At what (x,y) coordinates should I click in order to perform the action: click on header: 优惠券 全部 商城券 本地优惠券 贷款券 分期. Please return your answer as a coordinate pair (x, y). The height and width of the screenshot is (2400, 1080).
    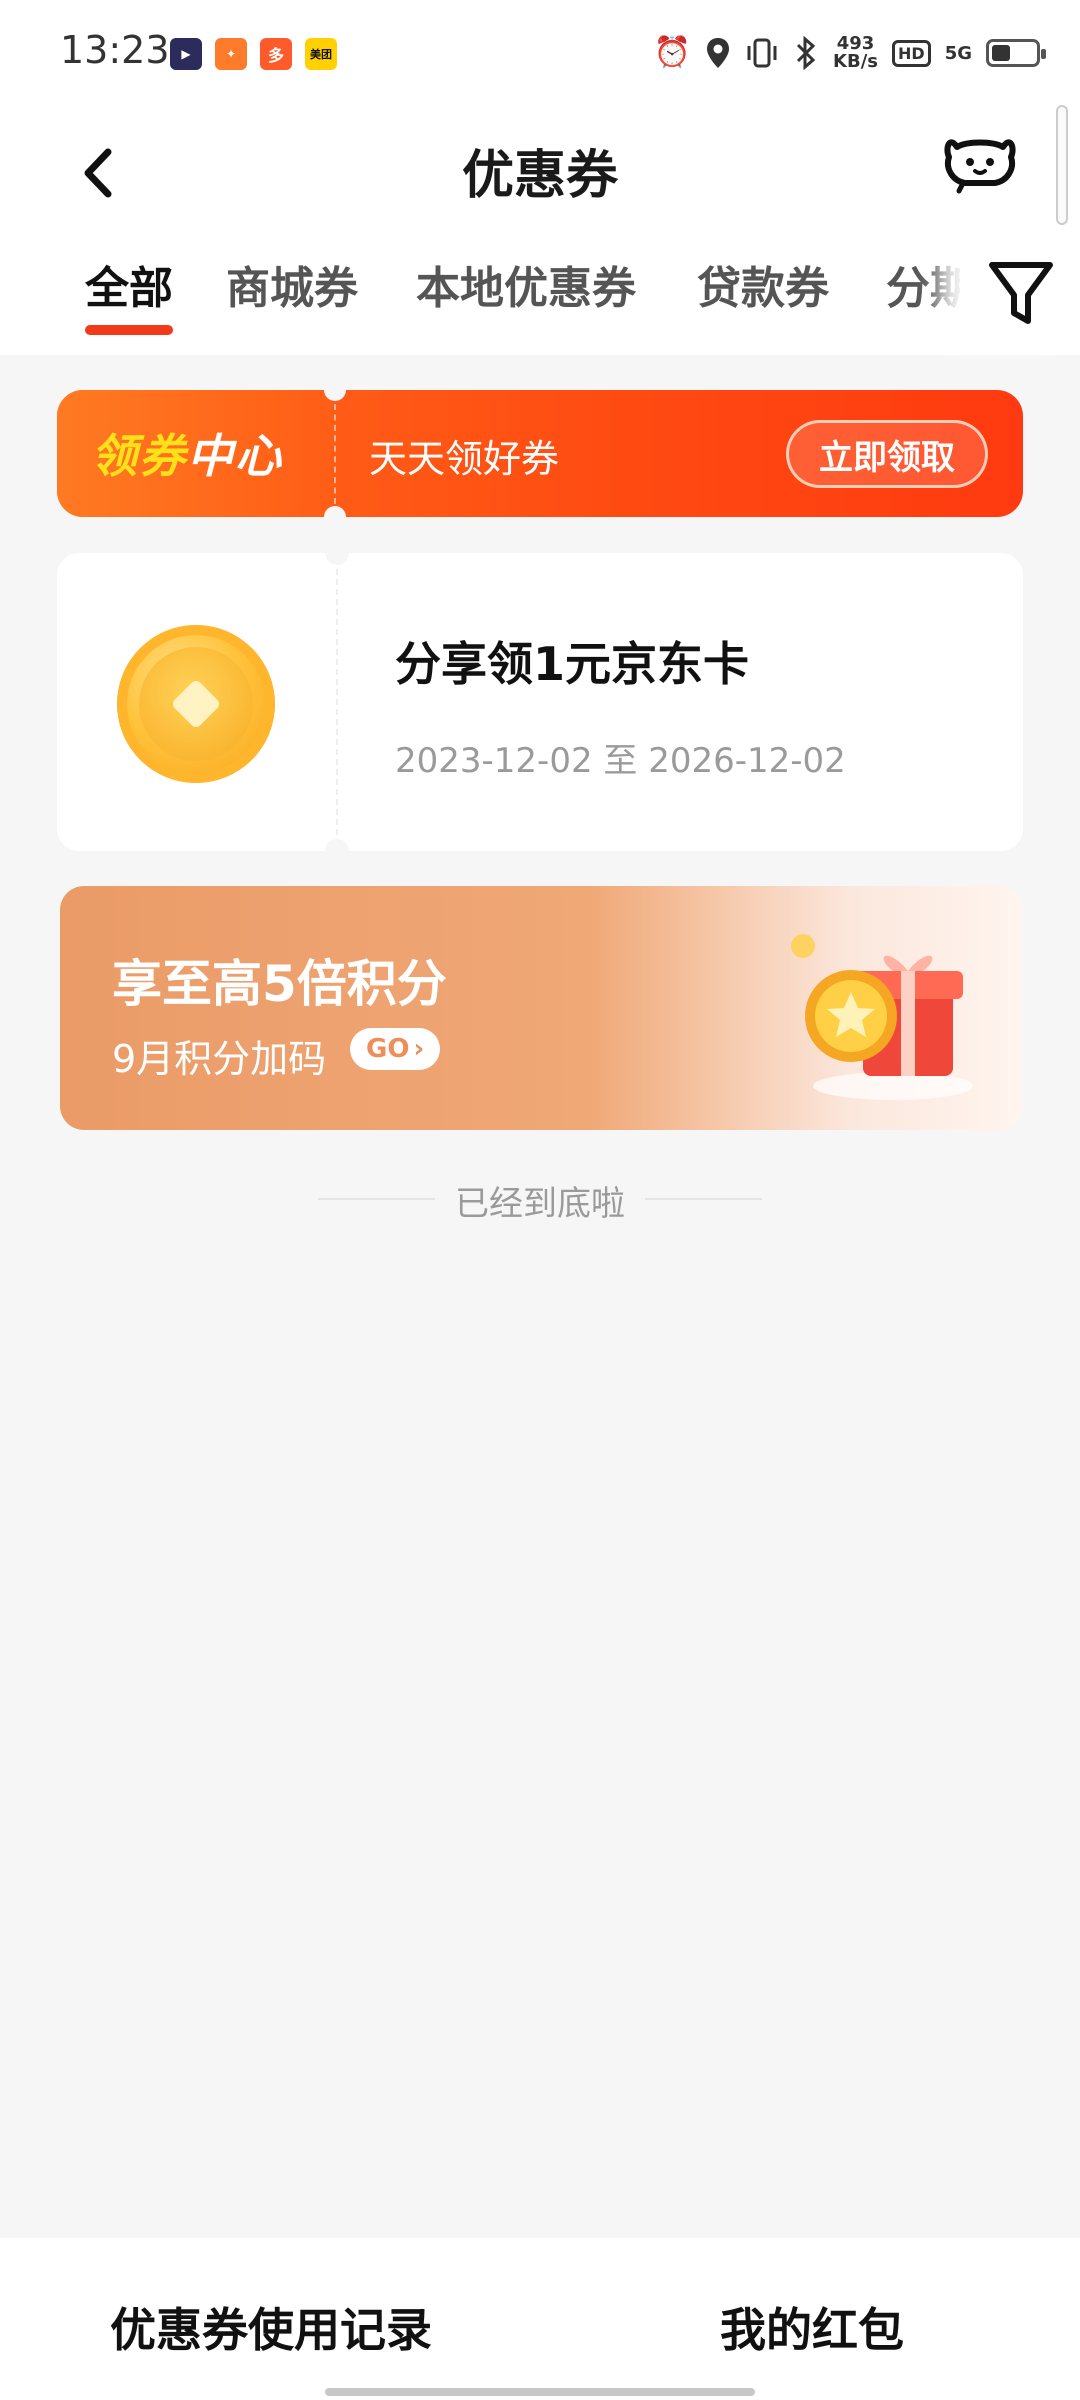
    Looking at the image, I should click on (540, 230).